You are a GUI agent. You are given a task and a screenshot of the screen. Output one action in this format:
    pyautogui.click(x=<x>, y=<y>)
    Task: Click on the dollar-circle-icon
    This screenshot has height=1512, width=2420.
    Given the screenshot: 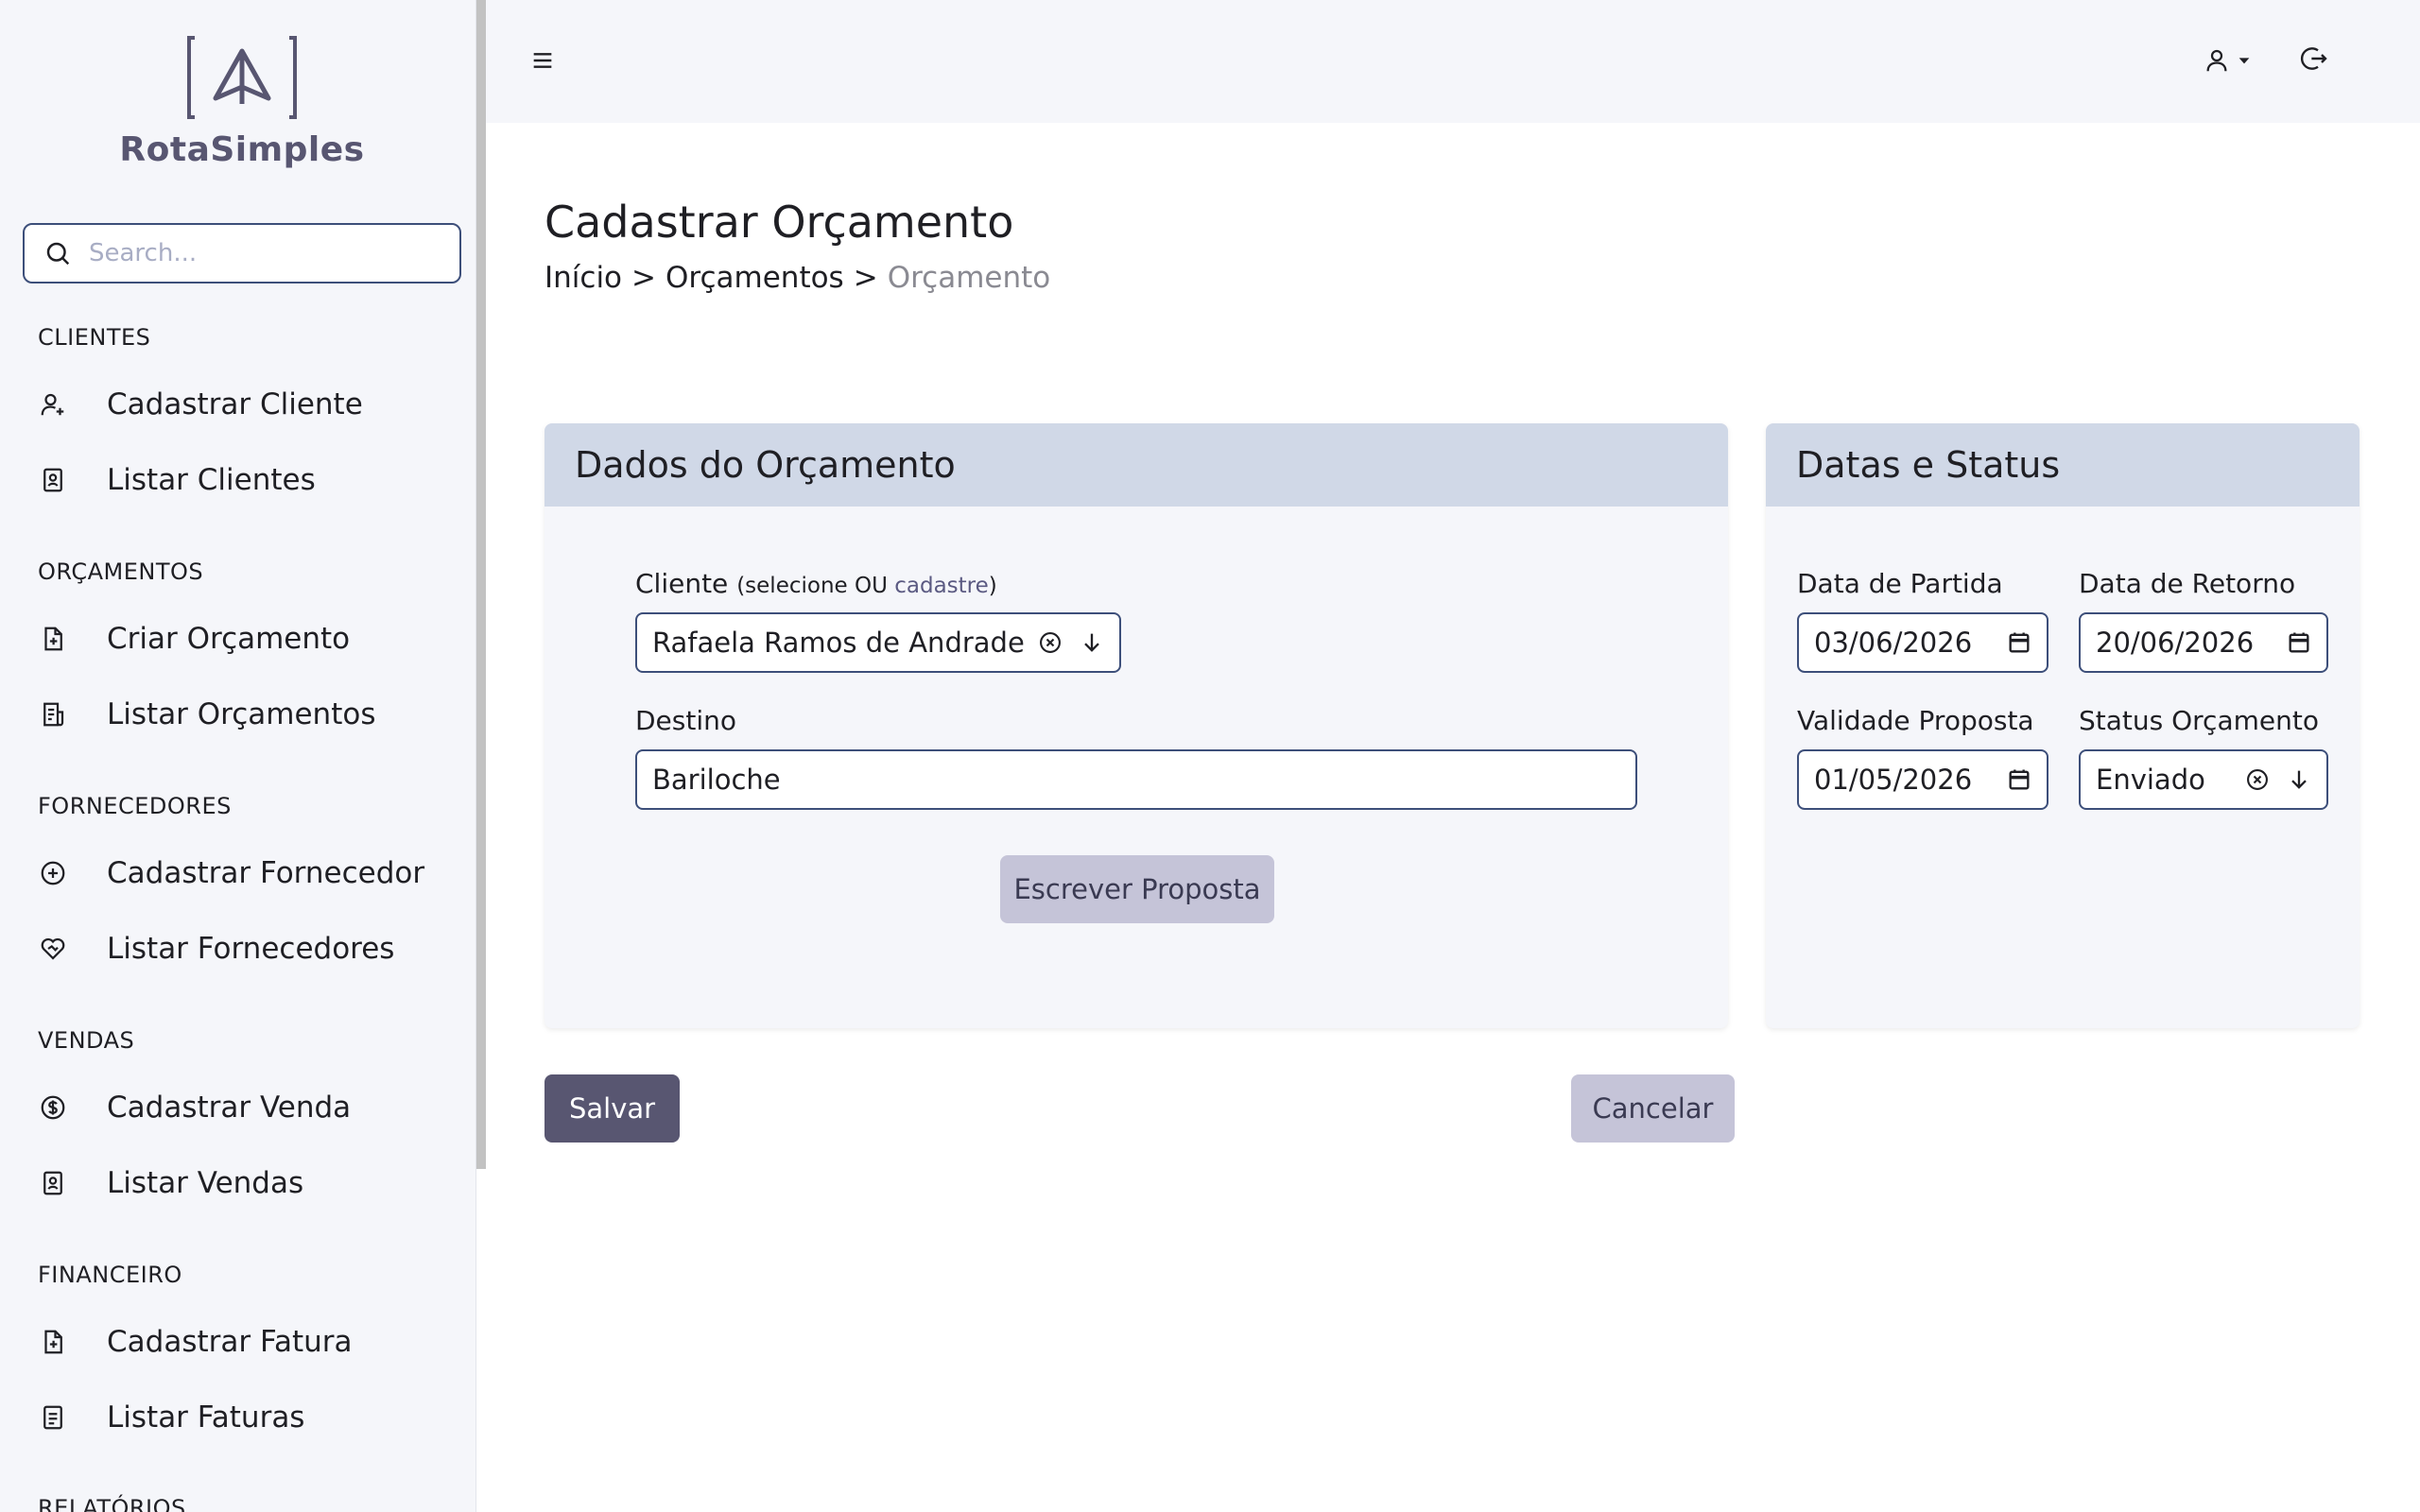 What is the action you would take?
    pyautogui.click(x=53, y=1107)
    